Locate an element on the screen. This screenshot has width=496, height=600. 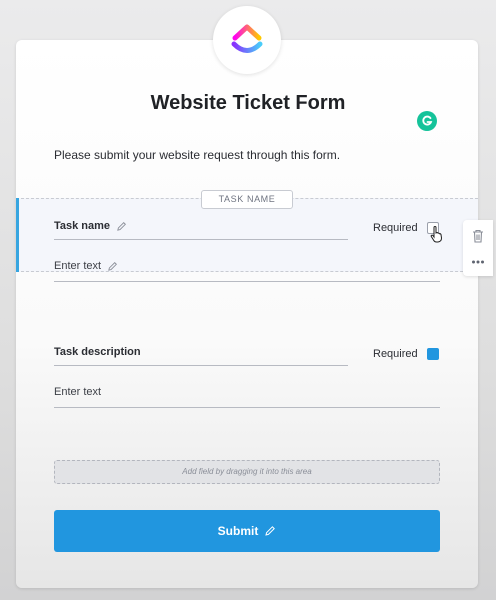
task-name-label: Task name is located at coordinates (90, 226).